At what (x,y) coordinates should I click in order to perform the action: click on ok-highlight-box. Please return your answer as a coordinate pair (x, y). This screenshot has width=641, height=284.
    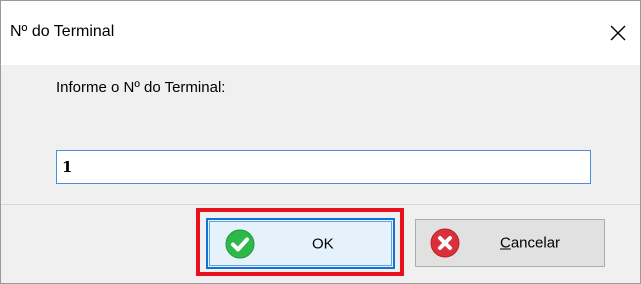
    Looking at the image, I should click on (300, 242).